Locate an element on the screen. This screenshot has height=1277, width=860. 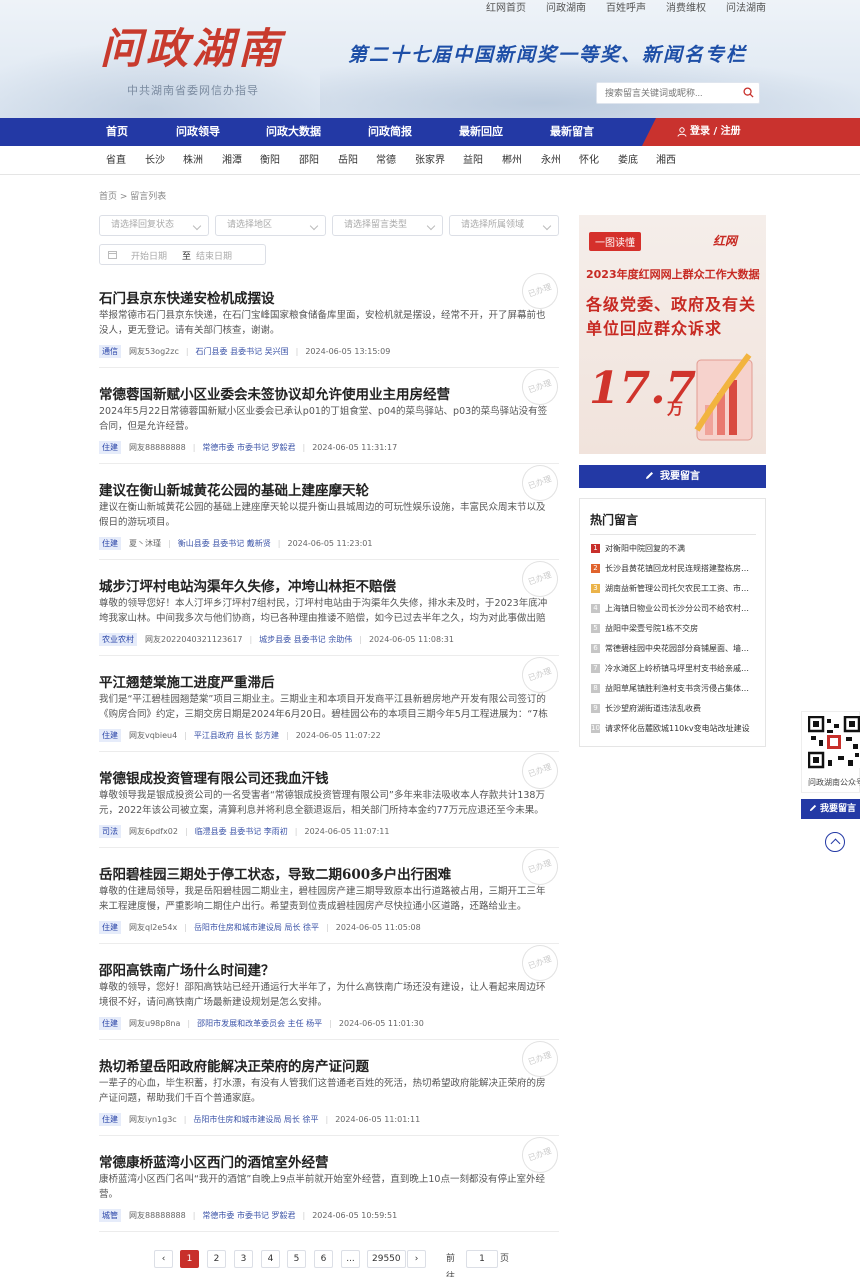
page-button: 5 is located at coordinates (296, 1259).